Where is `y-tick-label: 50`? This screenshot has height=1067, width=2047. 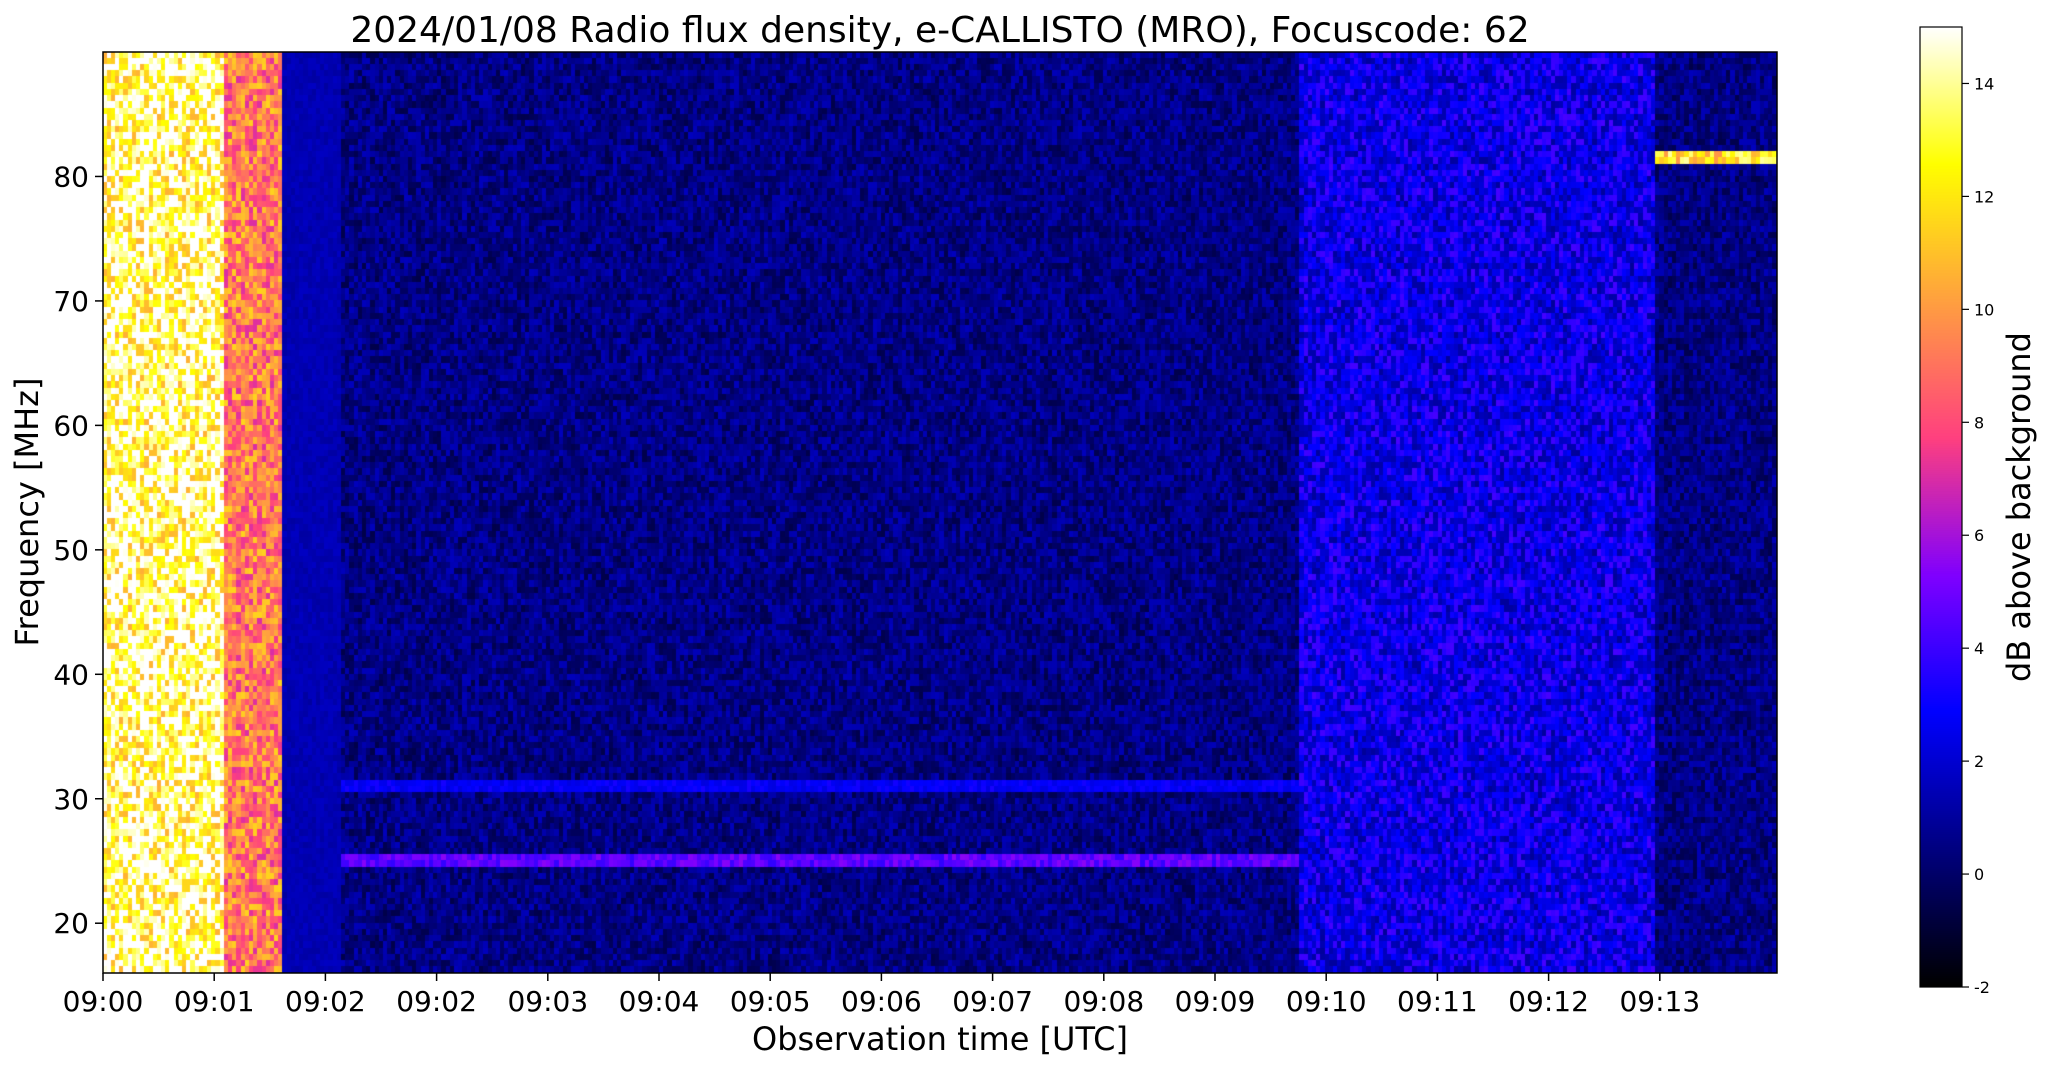 y-tick-label: 50 is located at coordinates (71, 550).